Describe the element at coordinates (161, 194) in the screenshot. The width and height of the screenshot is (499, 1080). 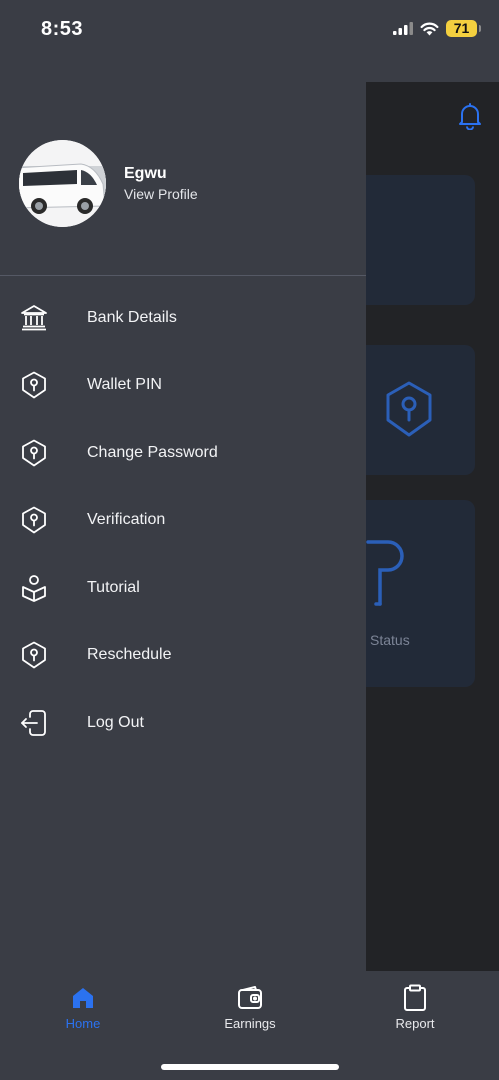
I see `view-profile-link: View Profile` at that location.